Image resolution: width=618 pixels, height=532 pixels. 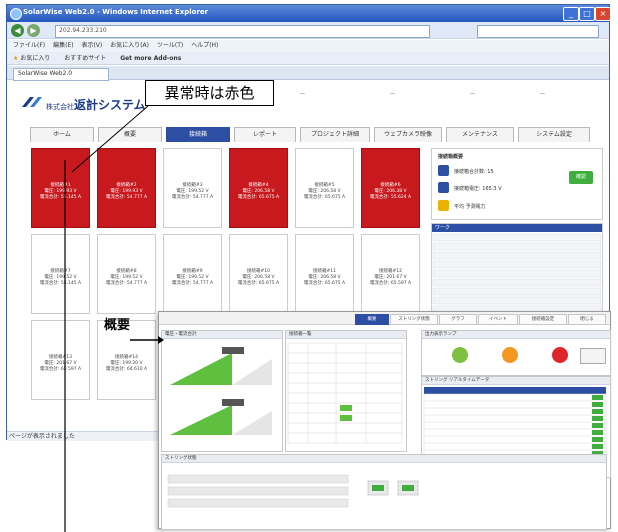 I want to click on company-prefix: 株式会社, so click(x=60, y=107).